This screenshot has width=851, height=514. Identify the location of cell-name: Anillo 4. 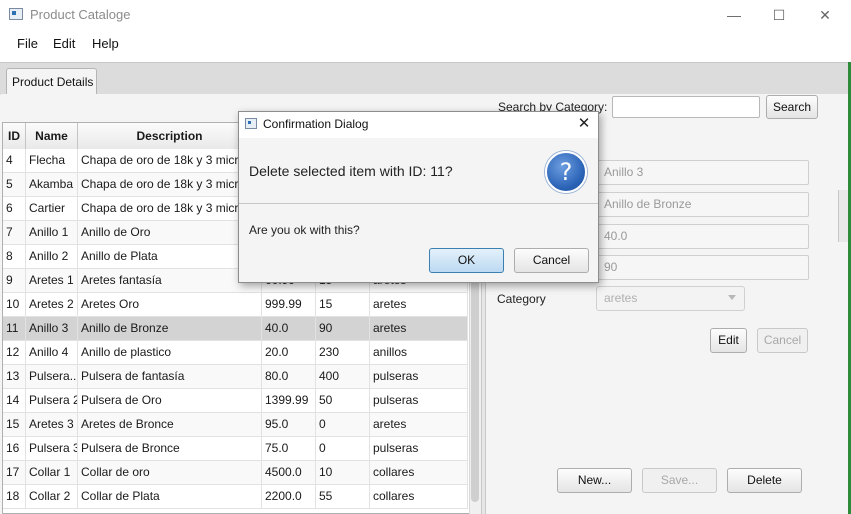
(52, 352).